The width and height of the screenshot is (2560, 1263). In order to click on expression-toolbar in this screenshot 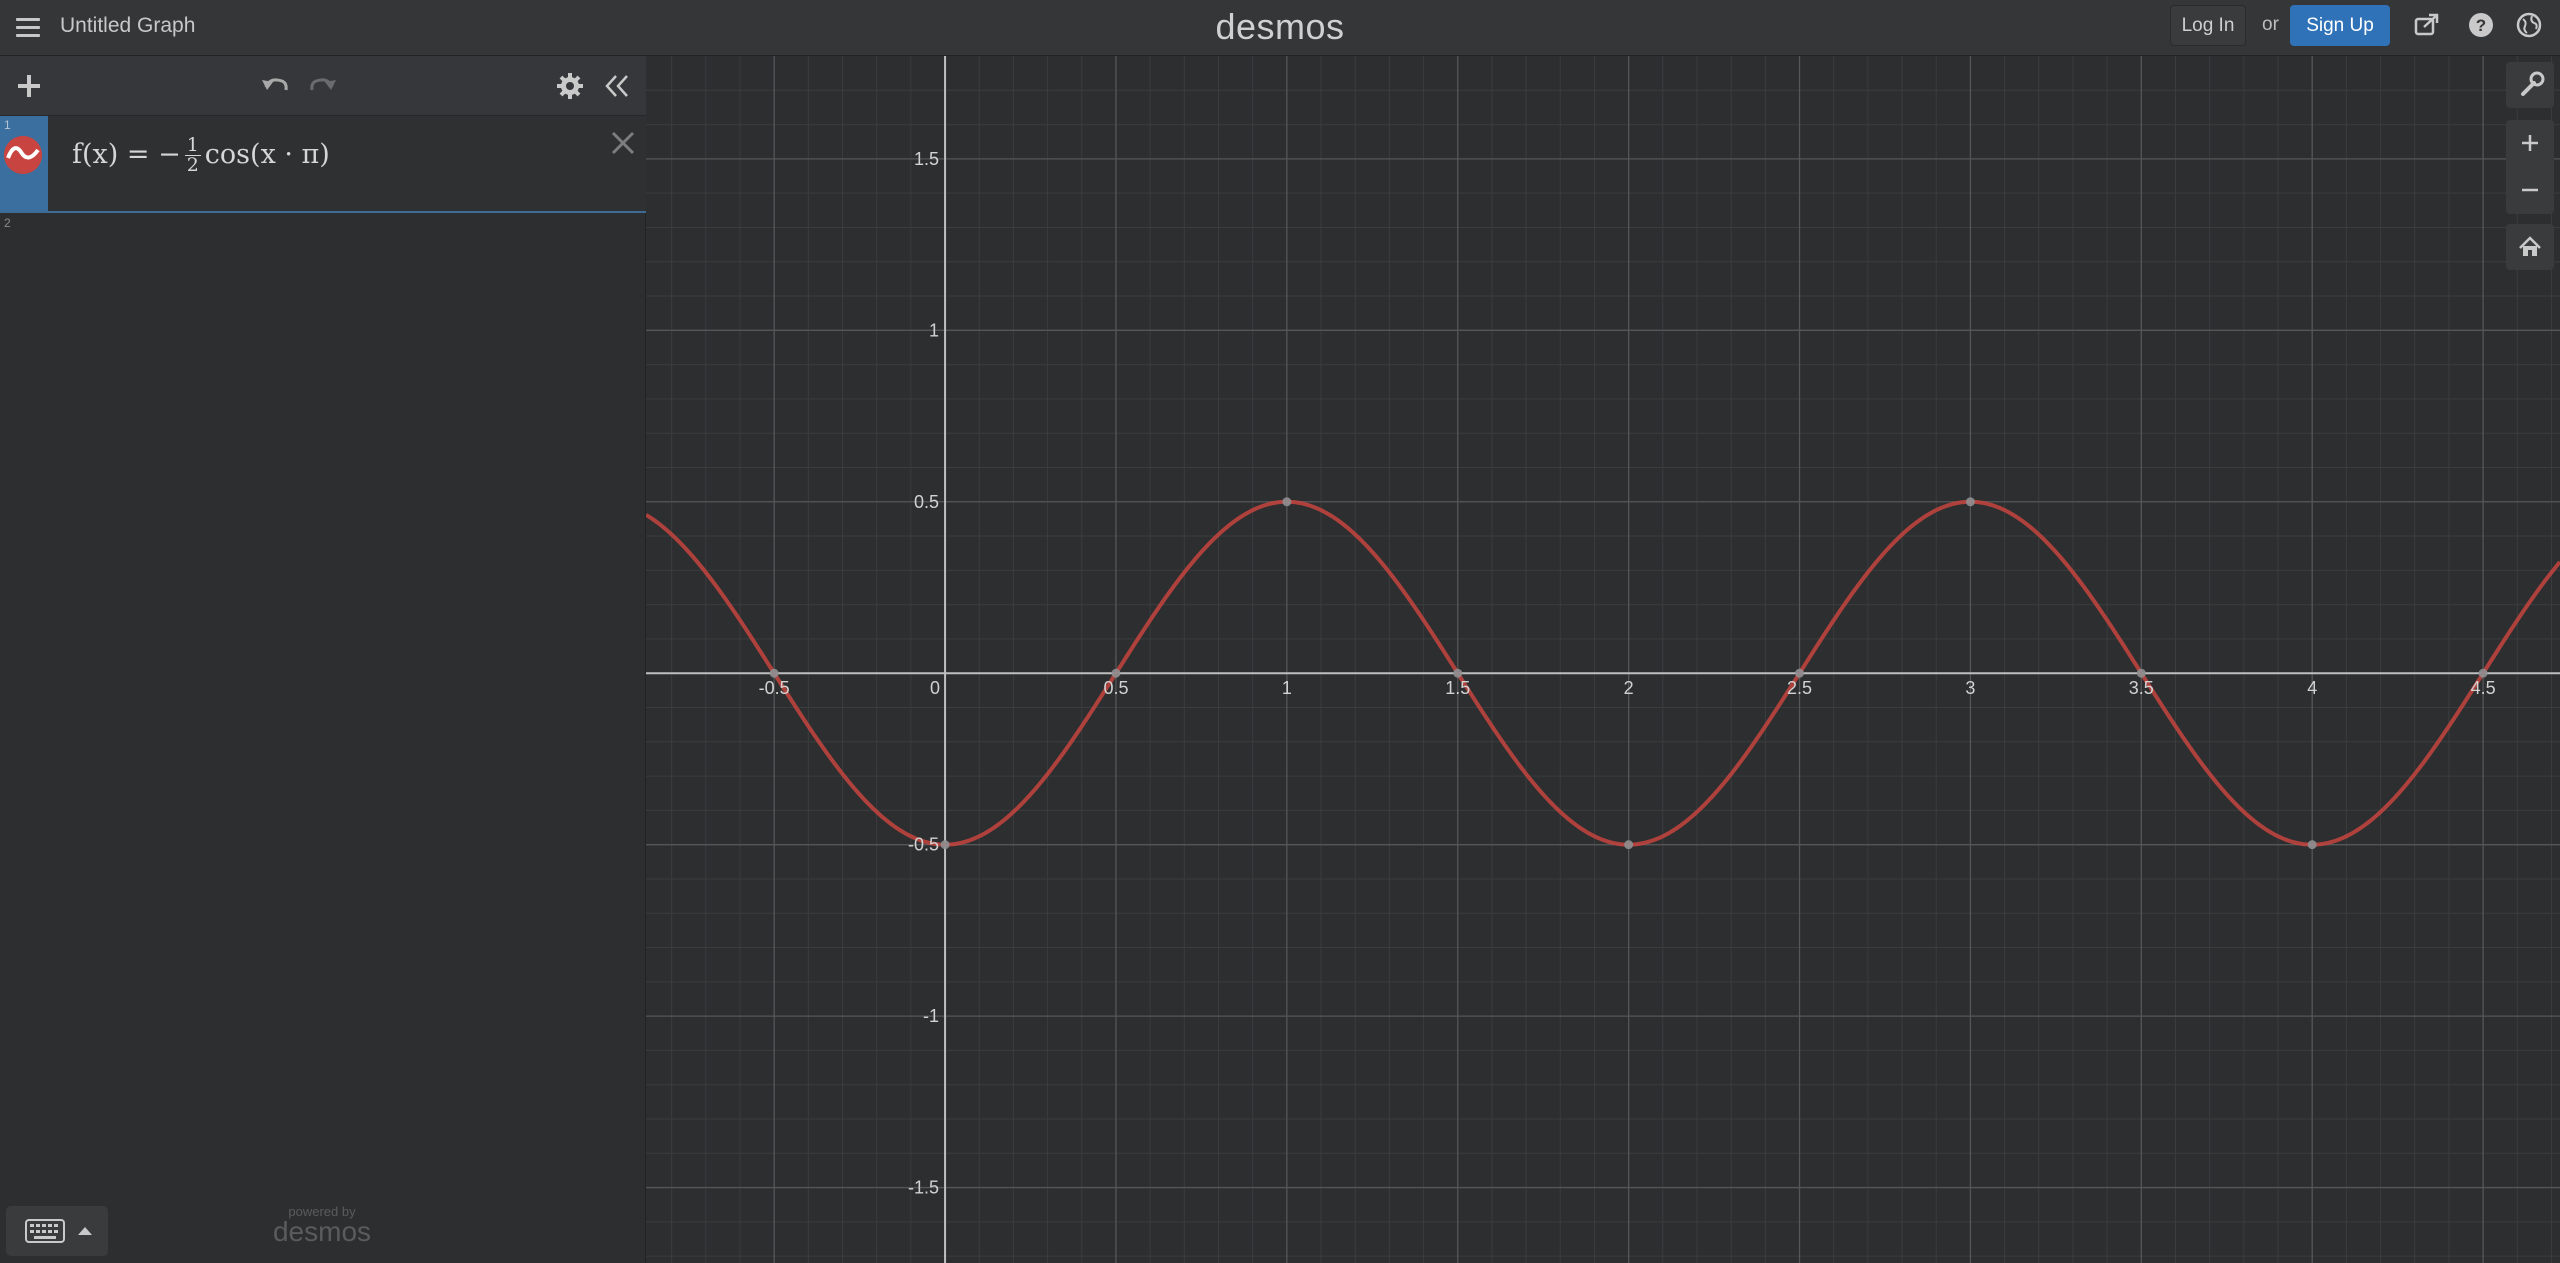, I will do `click(323, 86)`.